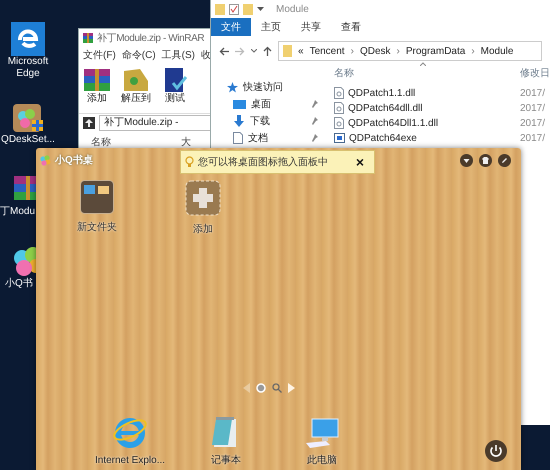 This screenshot has width=550, height=470. I want to click on document-icon, so click(238, 138).